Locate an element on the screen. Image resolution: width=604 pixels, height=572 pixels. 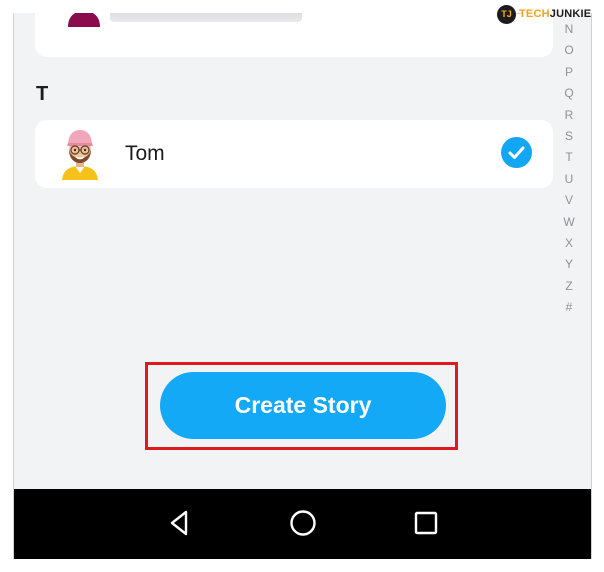
index-letter: X is located at coordinates (569, 243).